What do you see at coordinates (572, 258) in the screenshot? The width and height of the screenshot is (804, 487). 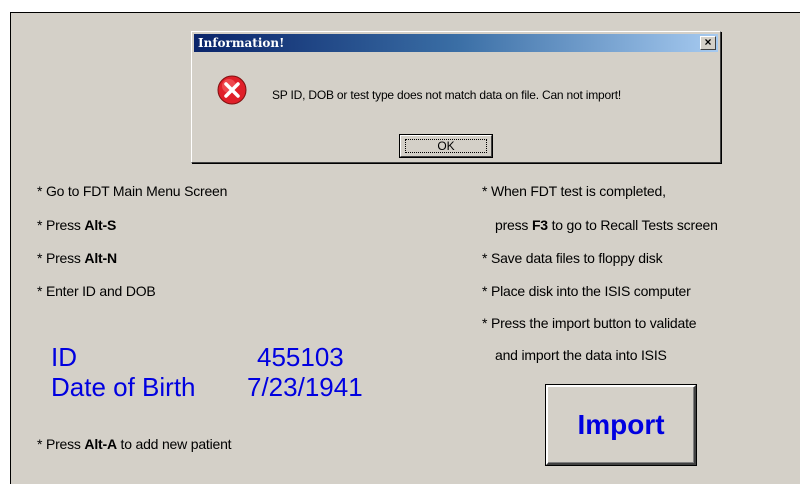 I see `instruction-save-floppy: * Save data files to floppy disk` at bounding box center [572, 258].